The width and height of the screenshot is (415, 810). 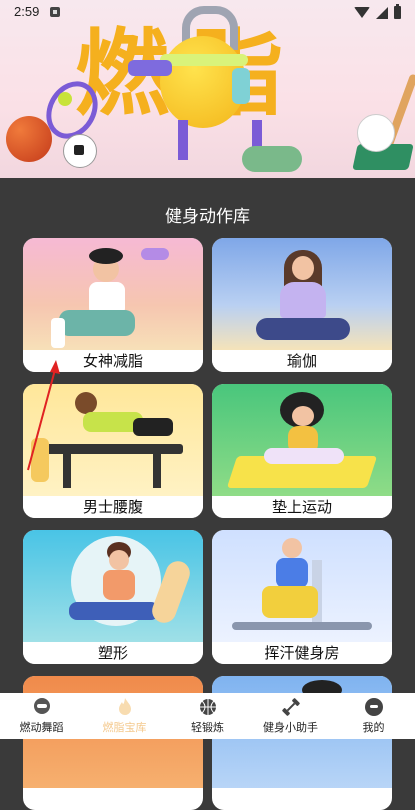 I want to click on water-bottle, so click(x=241, y=86).